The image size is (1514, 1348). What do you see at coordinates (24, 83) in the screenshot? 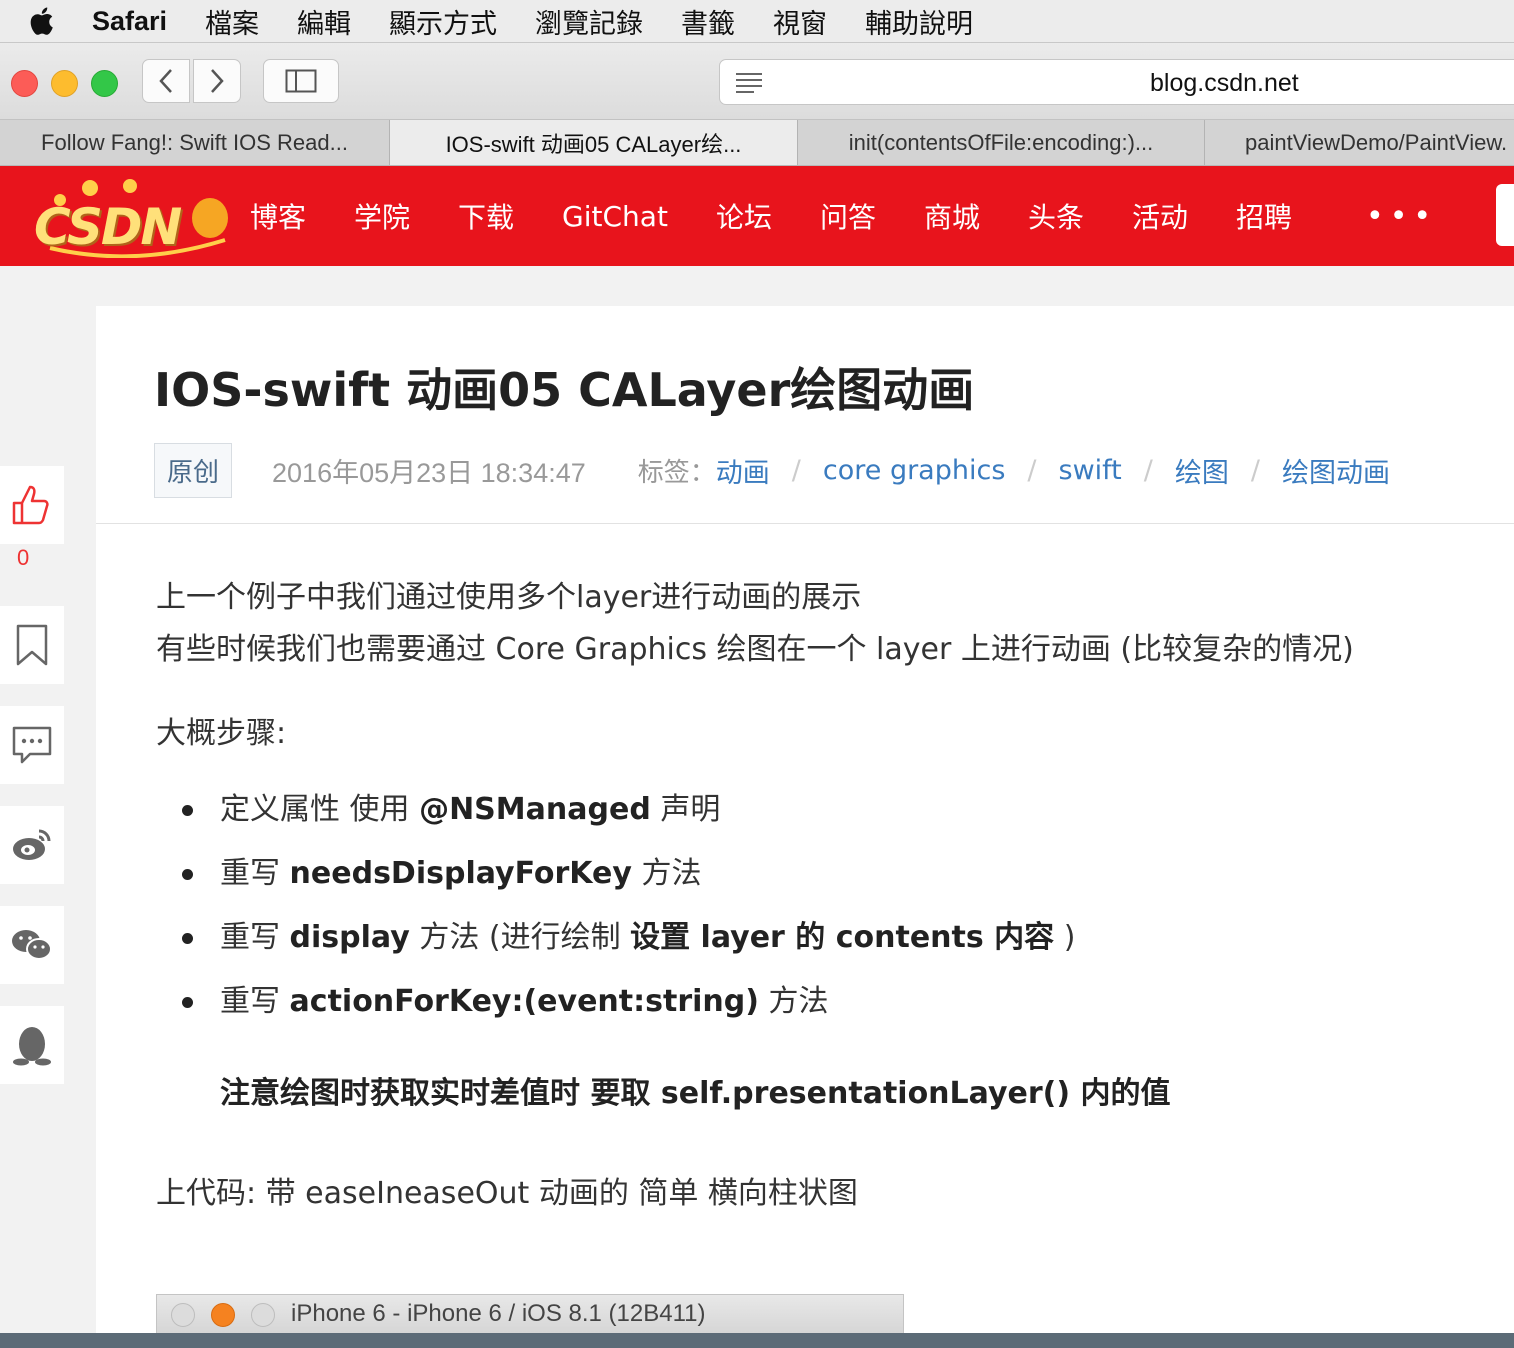
I see `window-close-button` at bounding box center [24, 83].